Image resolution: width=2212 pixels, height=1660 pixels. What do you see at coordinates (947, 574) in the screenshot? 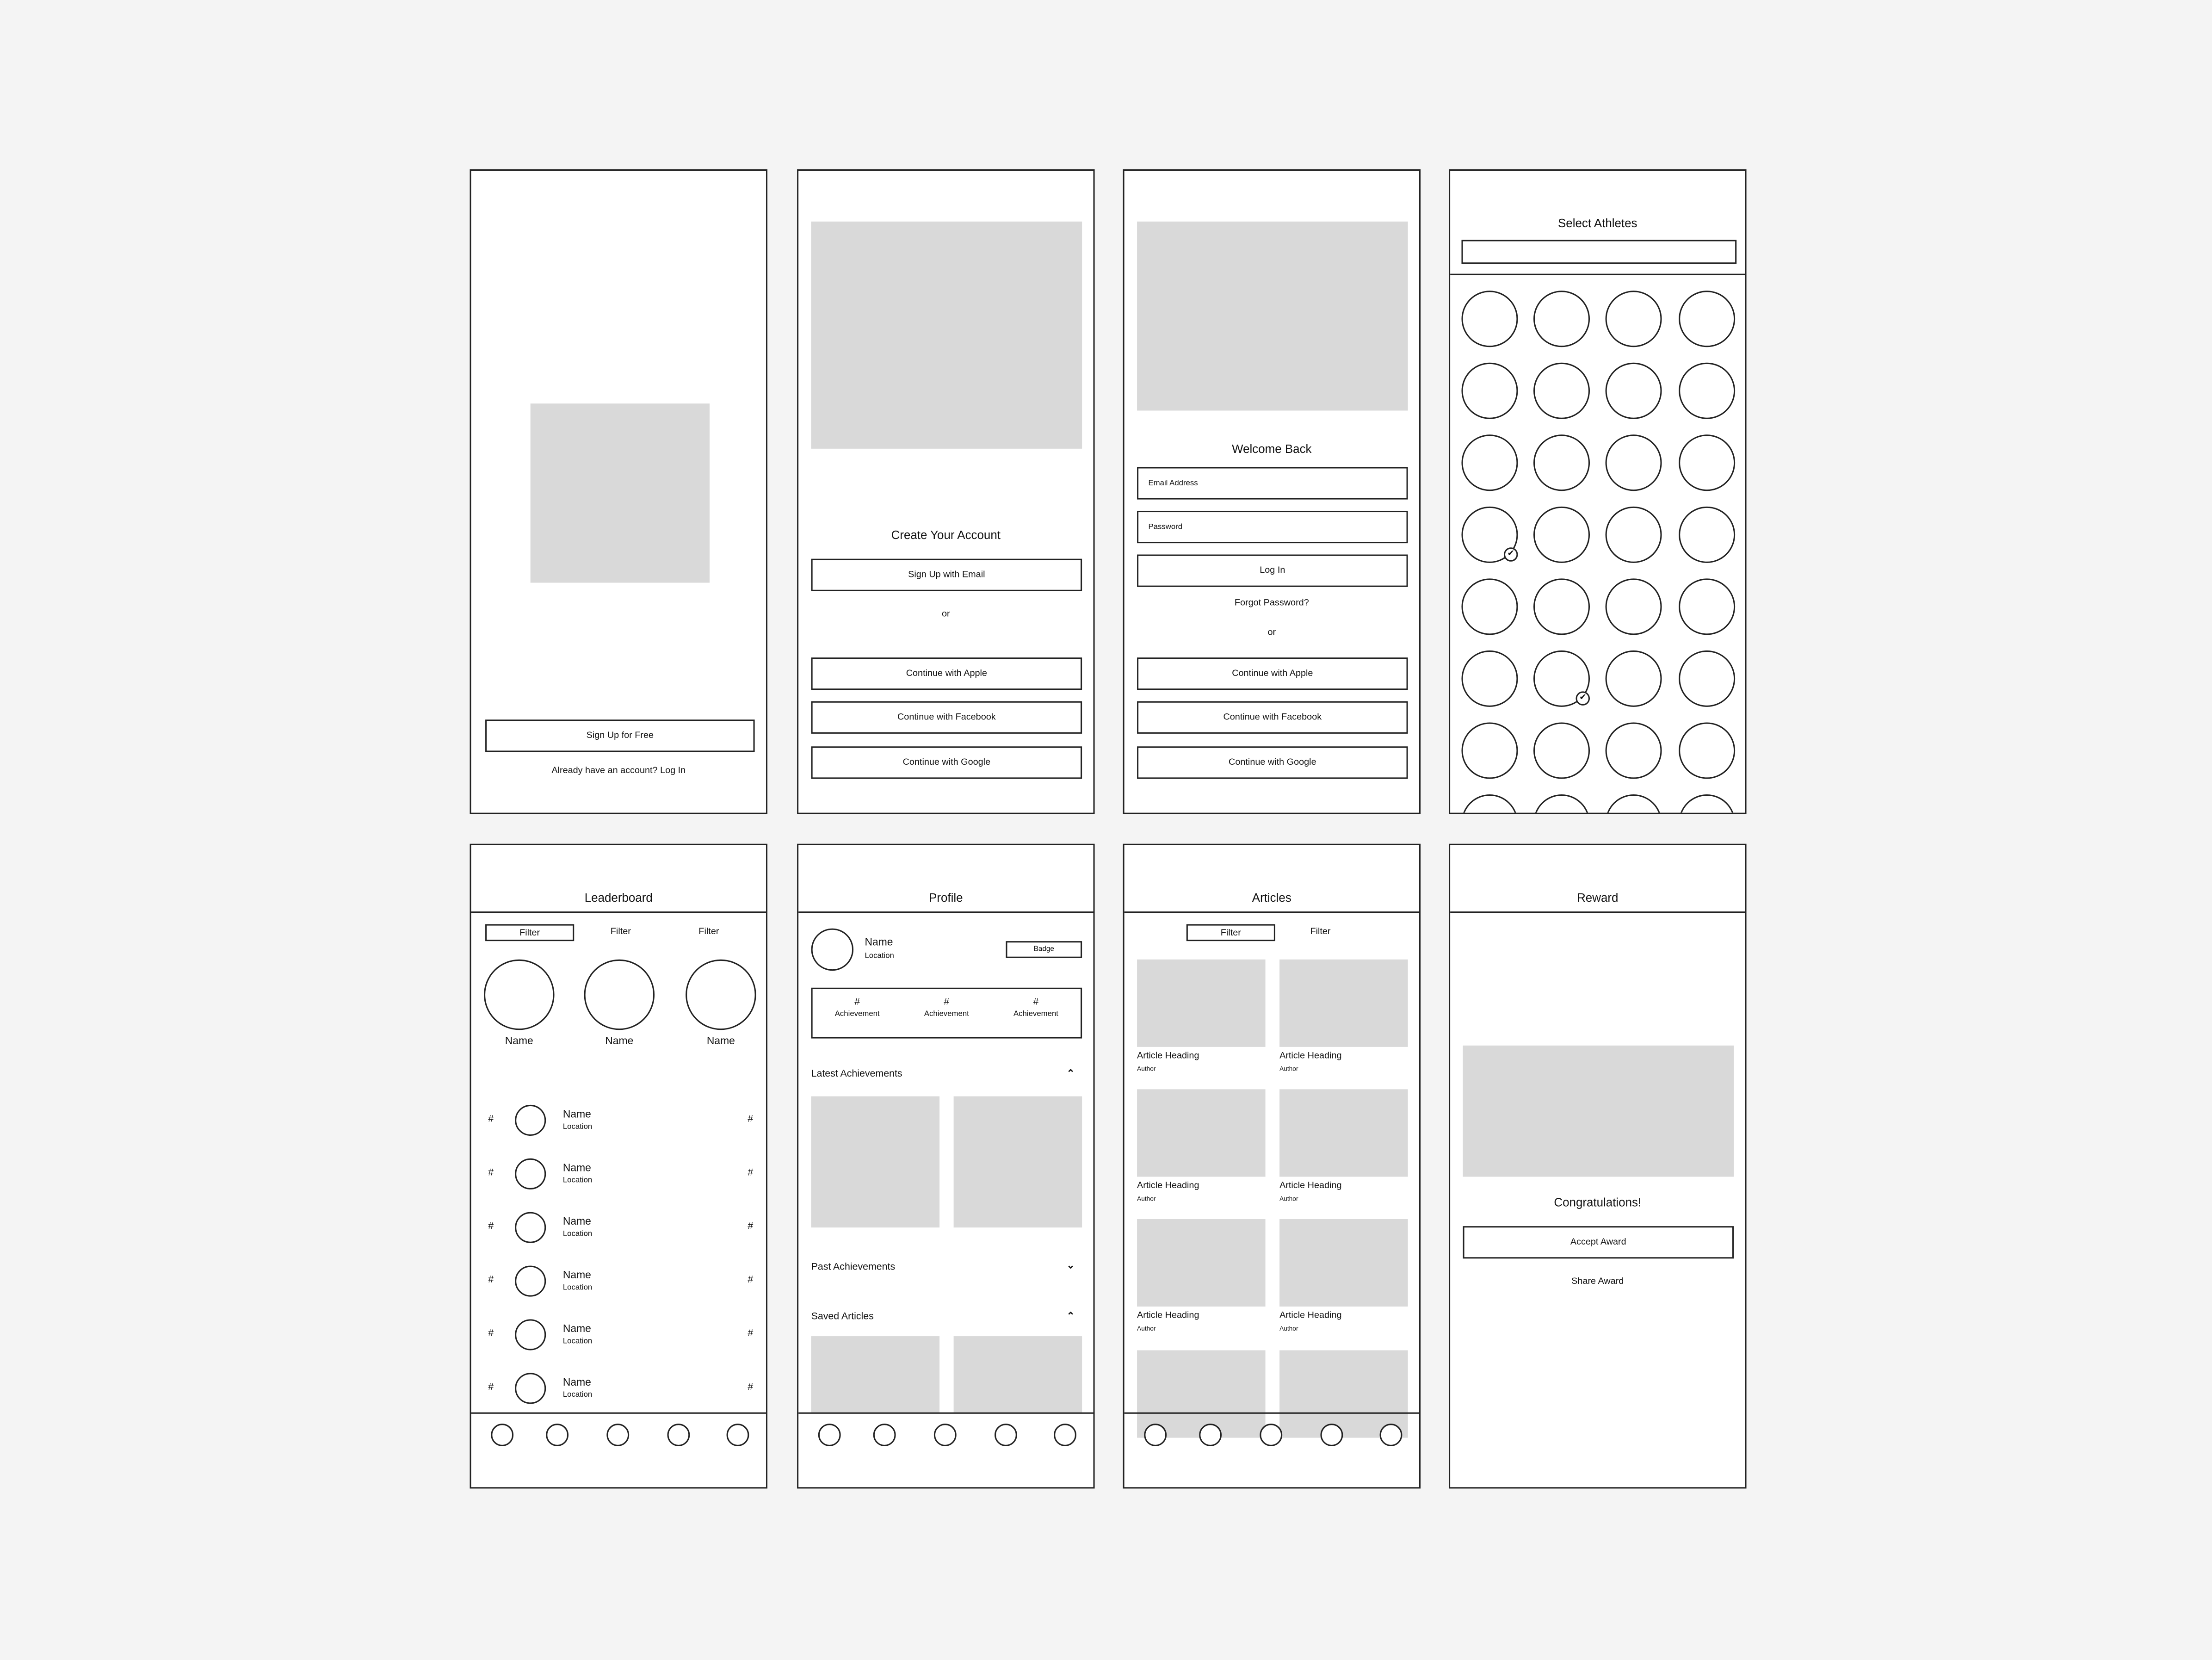
I see `sign-up-email-button: Sign Up with Email` at bounding box center [947, 574].